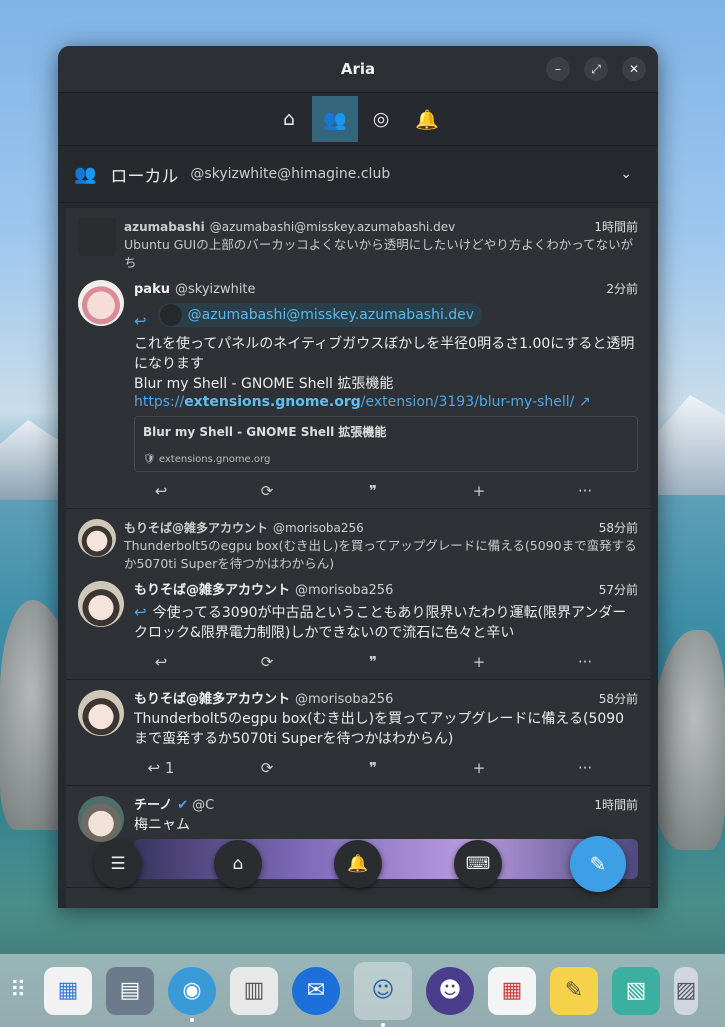  What do you see at coordinates (130, 990) in the screenshot?
I see `file-manager-icon: ▤` at bounding box center [130, 990].